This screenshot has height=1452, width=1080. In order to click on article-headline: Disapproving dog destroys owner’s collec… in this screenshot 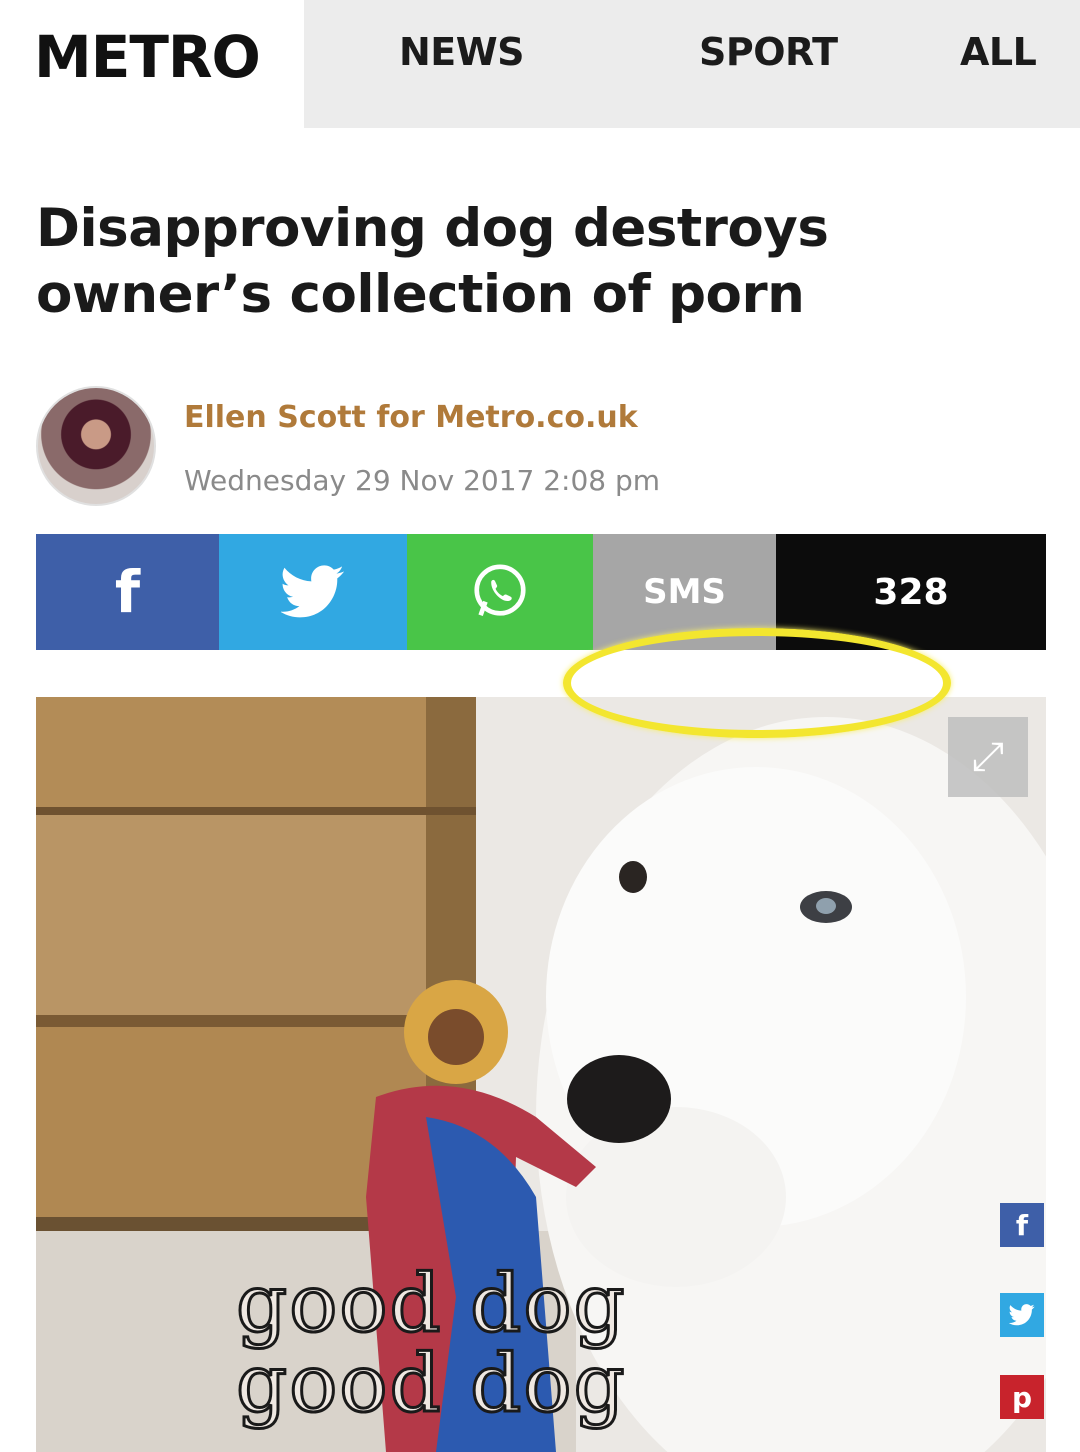, I will do `click(541, 262)`.